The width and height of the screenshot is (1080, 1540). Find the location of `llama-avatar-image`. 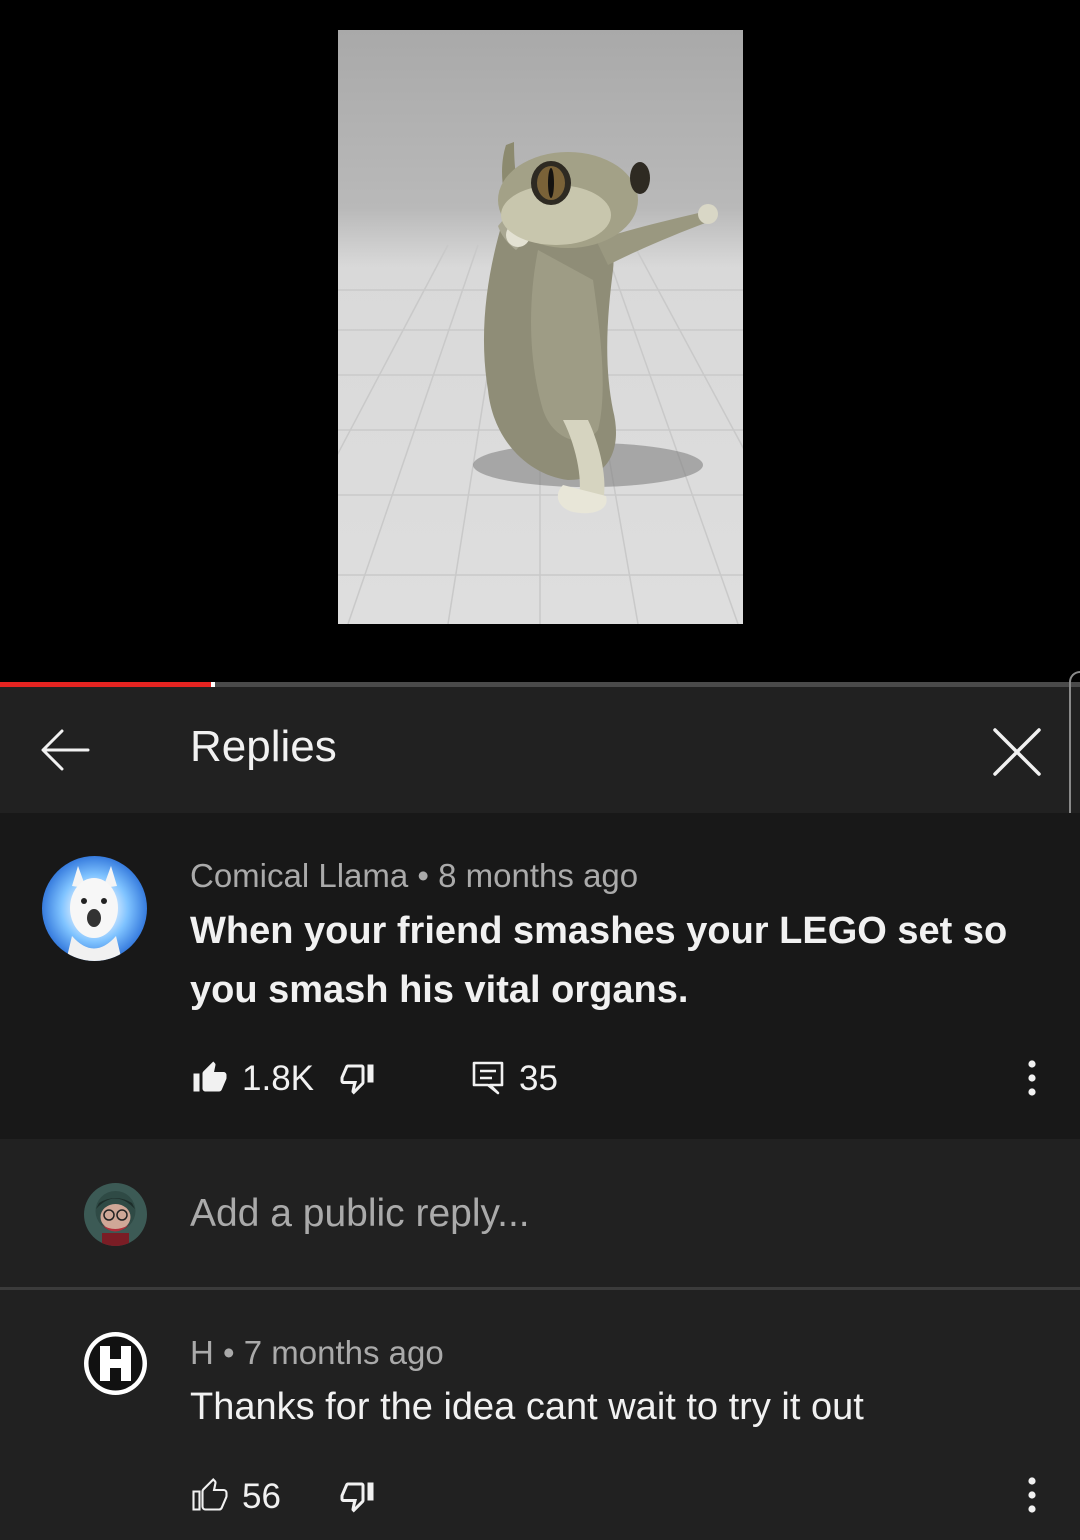

llama-avatar-image is located at coordinates (94, 913).